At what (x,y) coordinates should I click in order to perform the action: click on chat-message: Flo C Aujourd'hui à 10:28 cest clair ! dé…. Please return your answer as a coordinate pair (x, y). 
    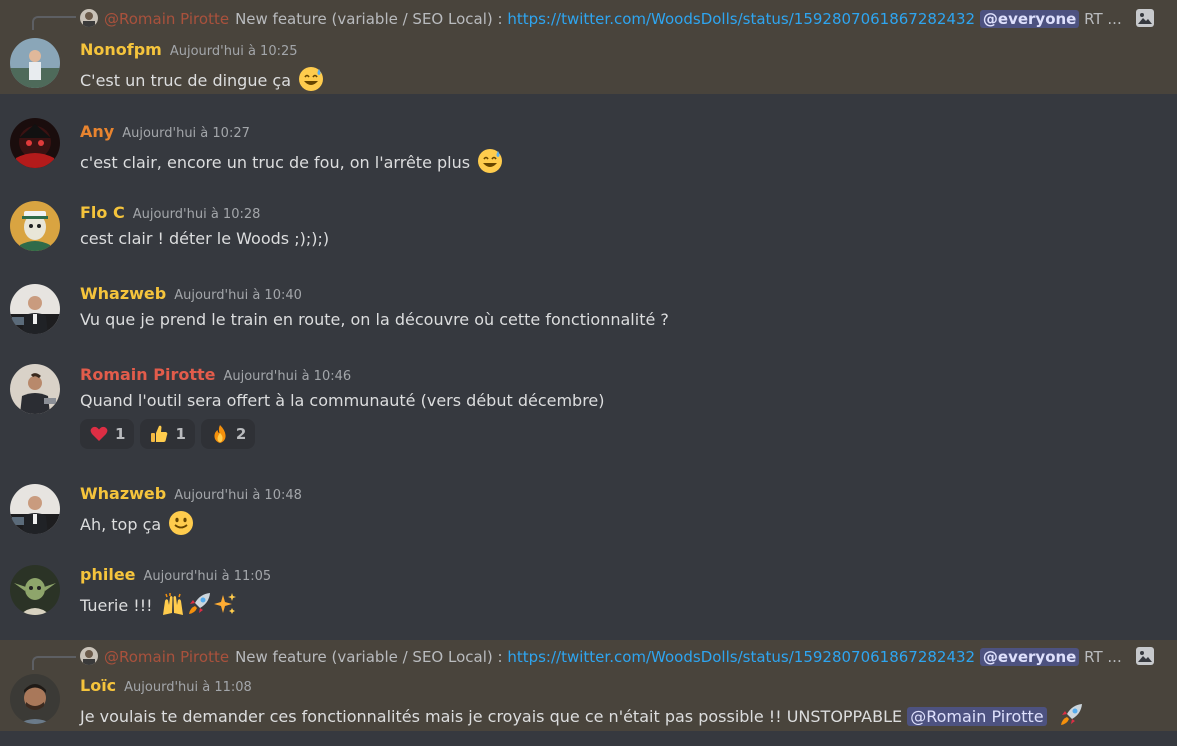
    Looking at the image, I should click on (588, 227).